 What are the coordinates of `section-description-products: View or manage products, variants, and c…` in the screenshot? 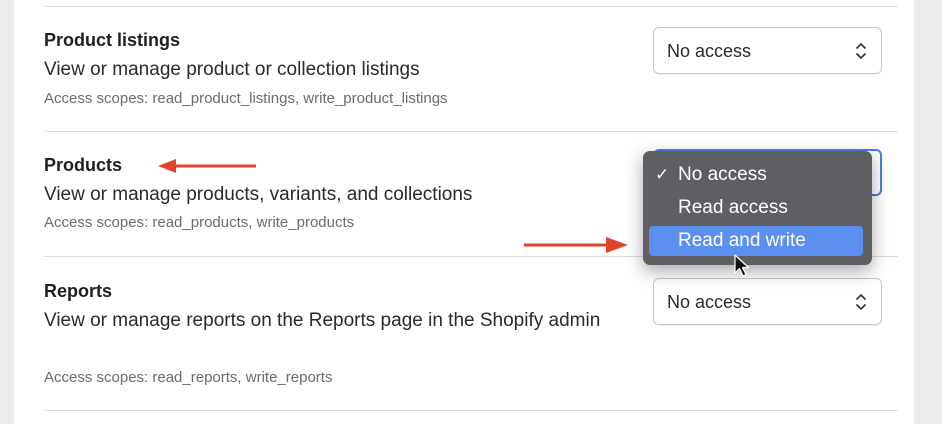 It's located at (258, 194).